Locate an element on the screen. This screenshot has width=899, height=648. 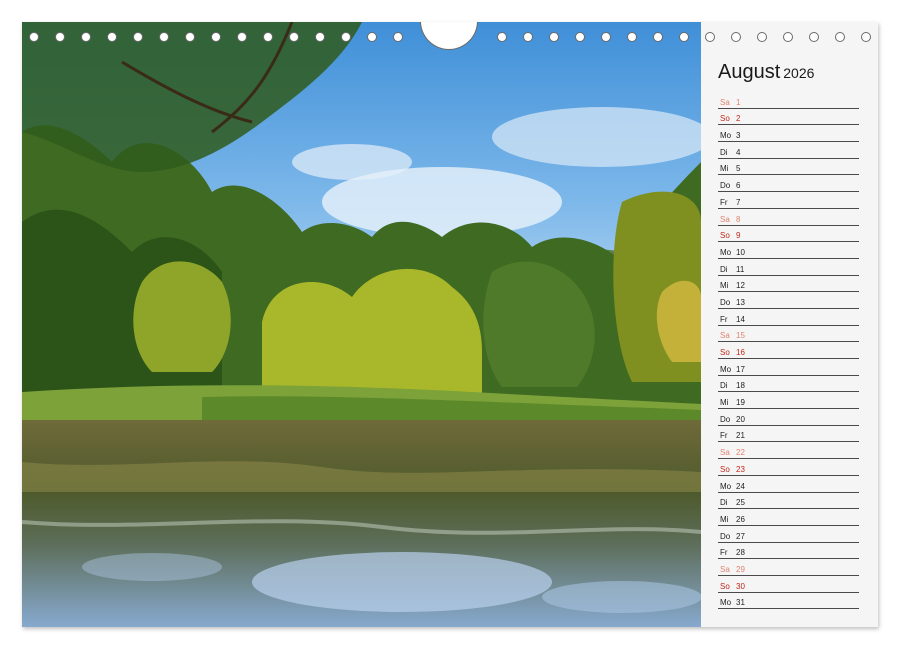
day-row: Do 6 is located at coordinates (788, 184).